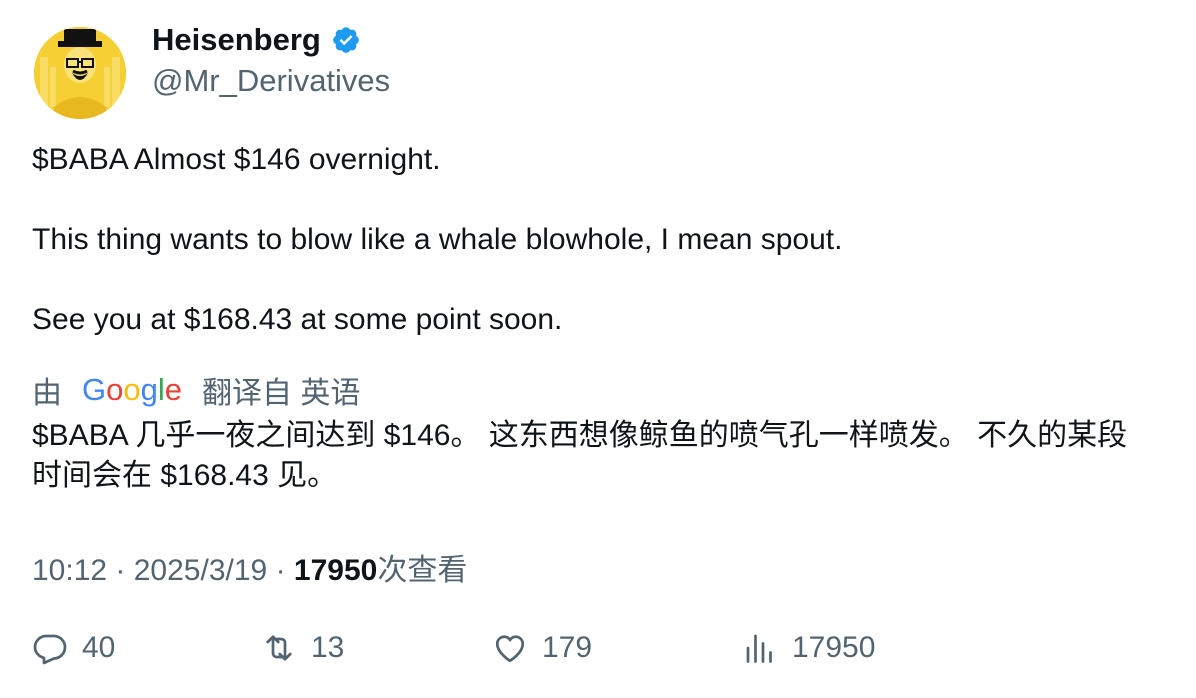  I want to click on translation-prefix: 由, so click(47, 393).